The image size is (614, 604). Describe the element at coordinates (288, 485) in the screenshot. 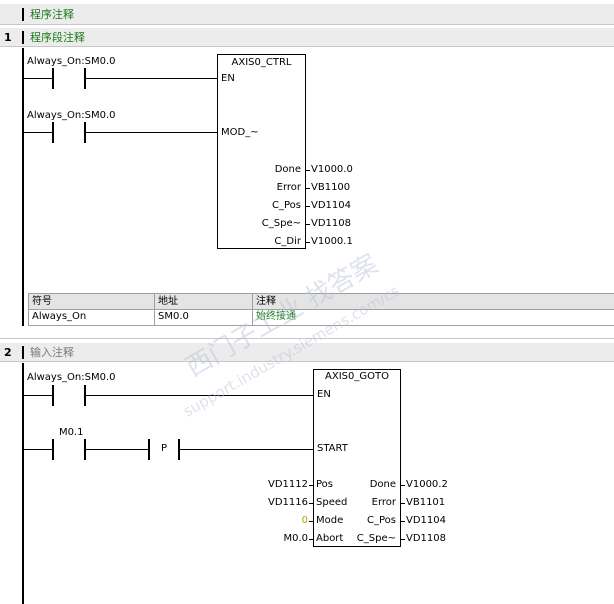

I see `axis0-goto-in-value: VD1112` at that location.